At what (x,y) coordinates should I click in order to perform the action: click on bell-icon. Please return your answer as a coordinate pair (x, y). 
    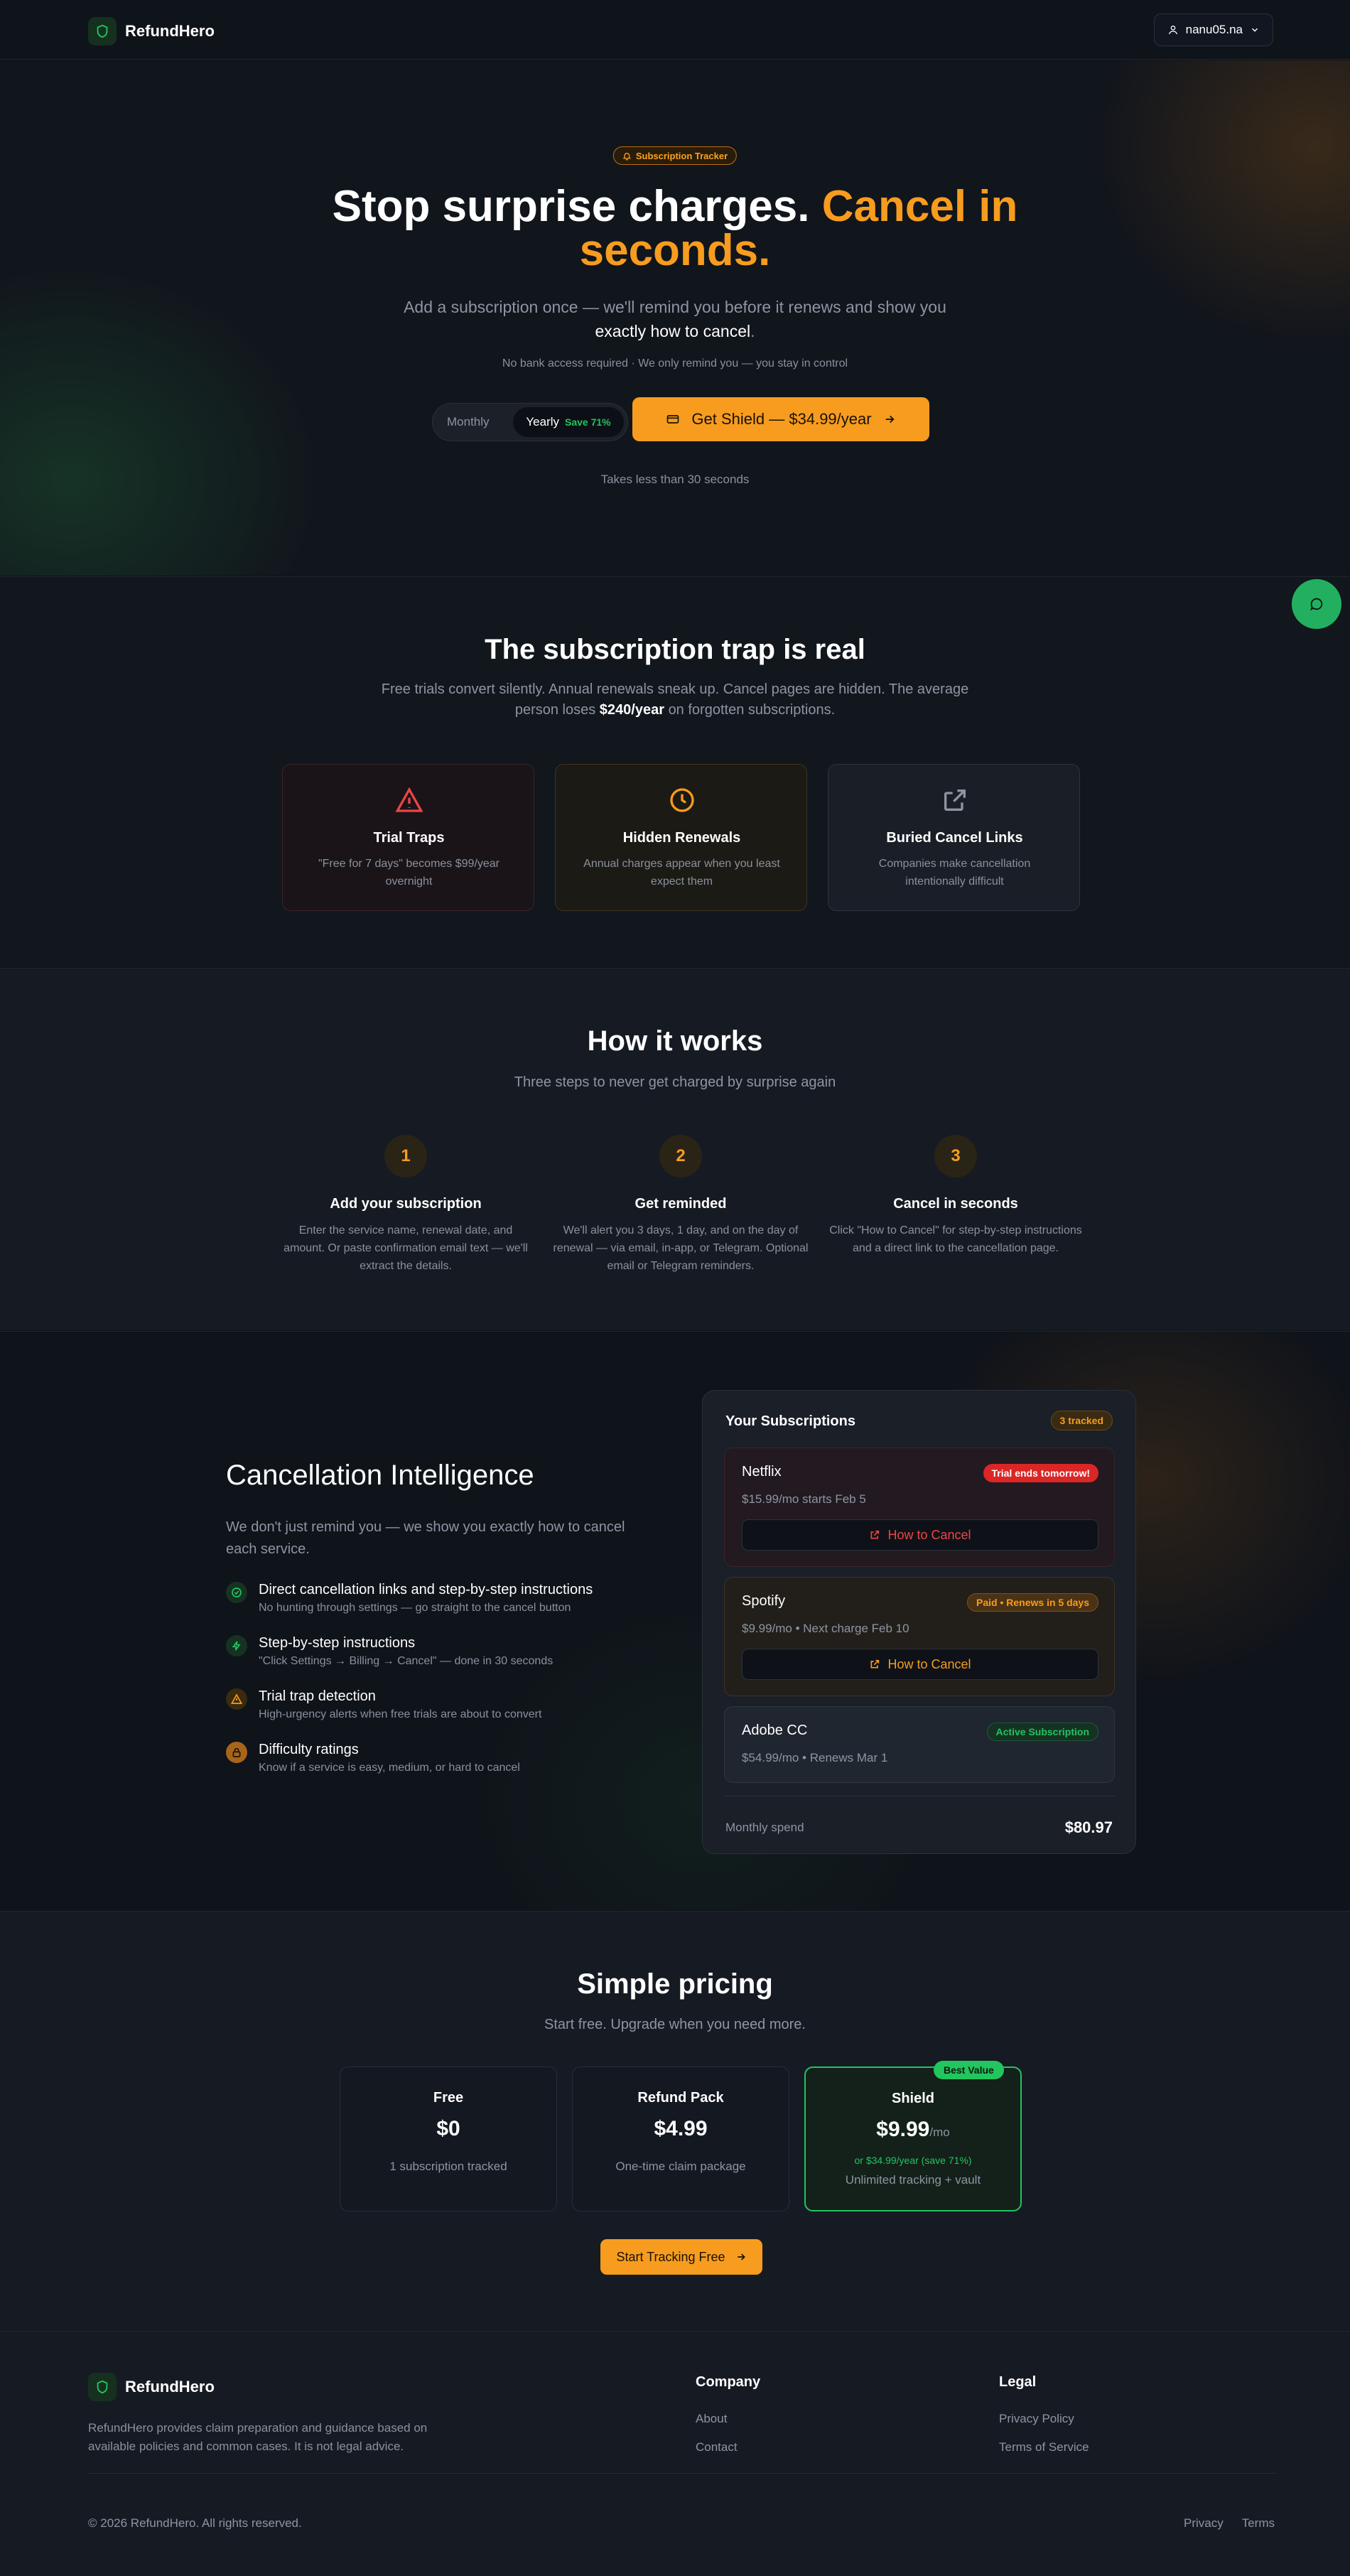
    Looking at the image, I should click on (627, 156).